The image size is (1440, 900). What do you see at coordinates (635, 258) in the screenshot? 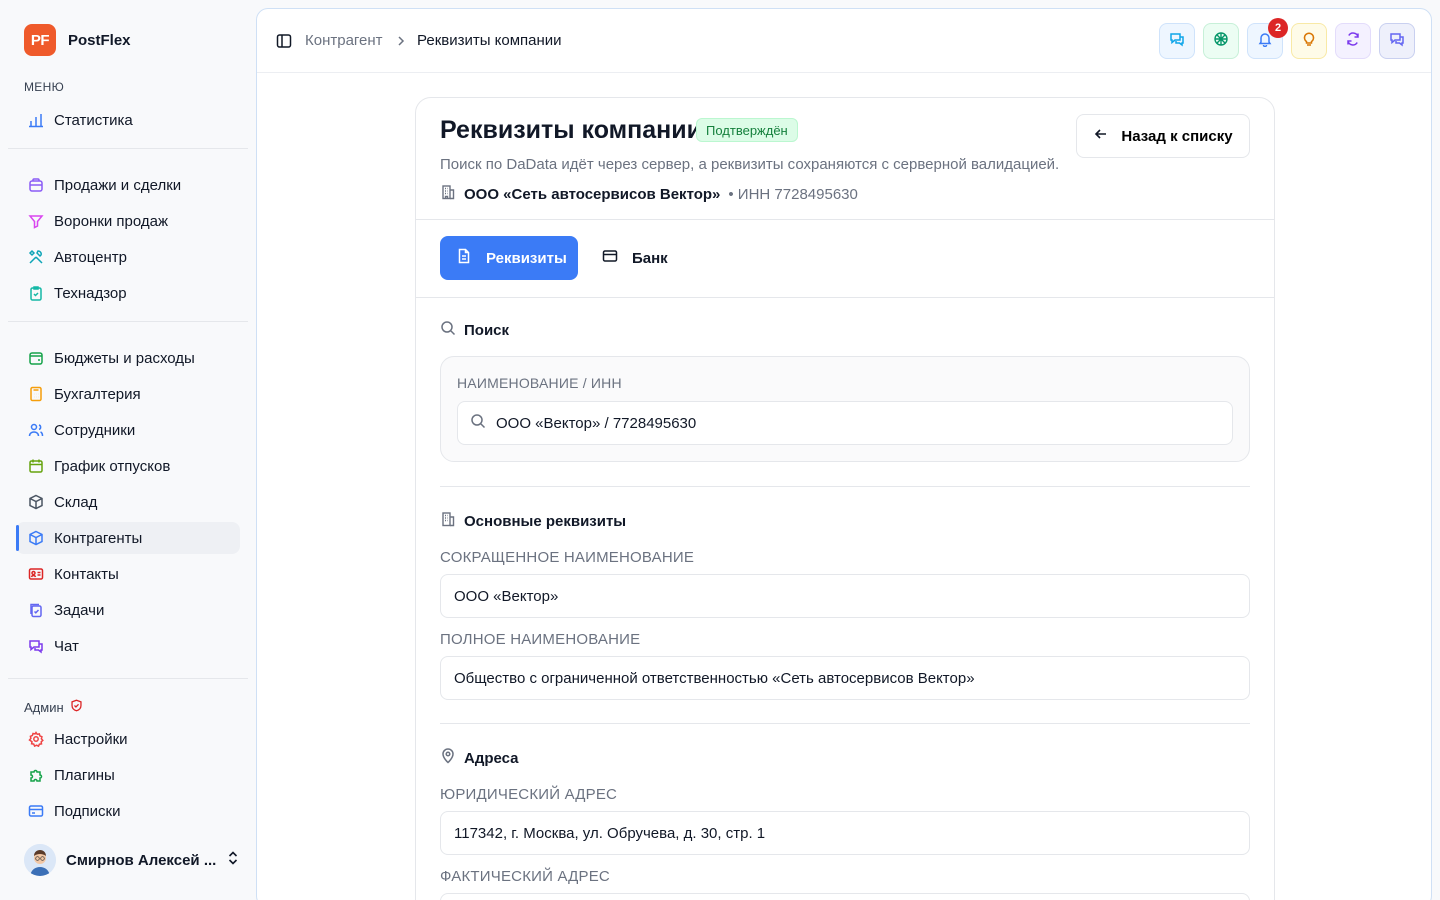
I see `tab-bank: Банк` at bounding box center [635, 258].